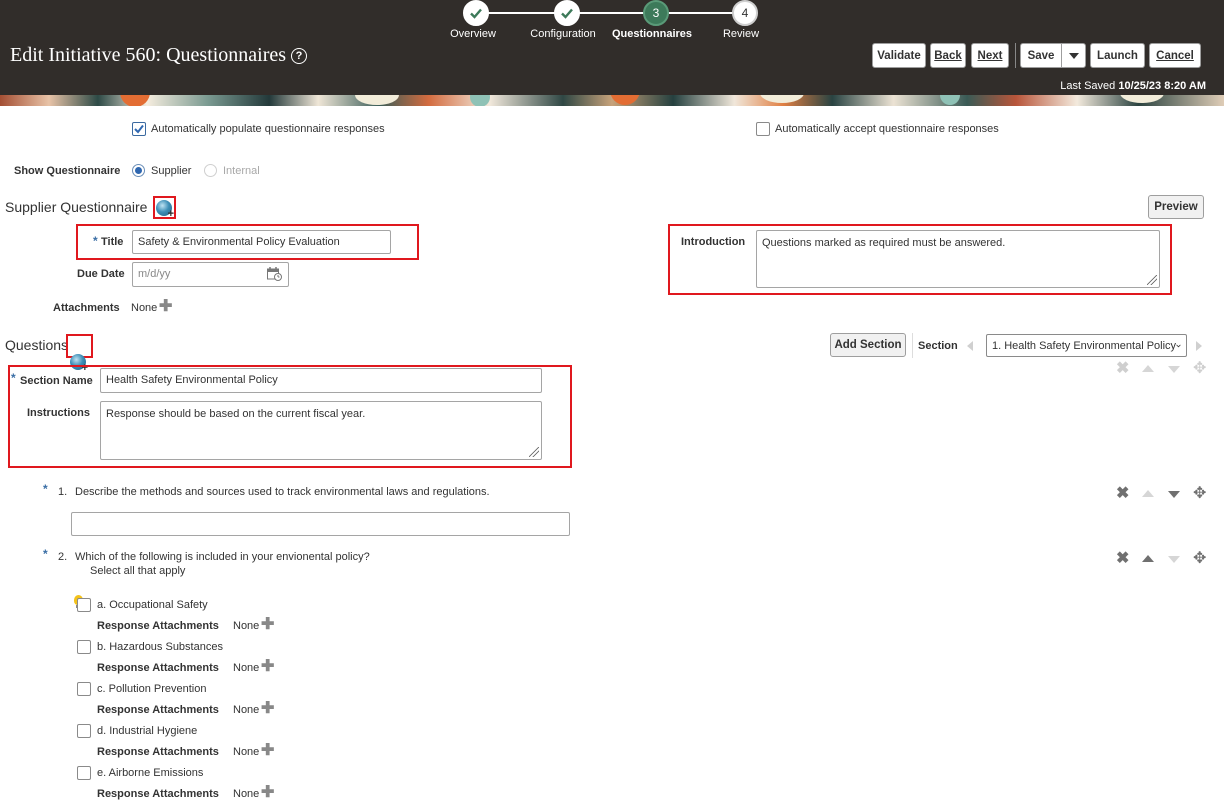 The height and width of the screenshot is (806, 1224). Describe the element at coordinates (210, 274) in the screenshot. I see `due-date-input: m/d/yy` at that location.